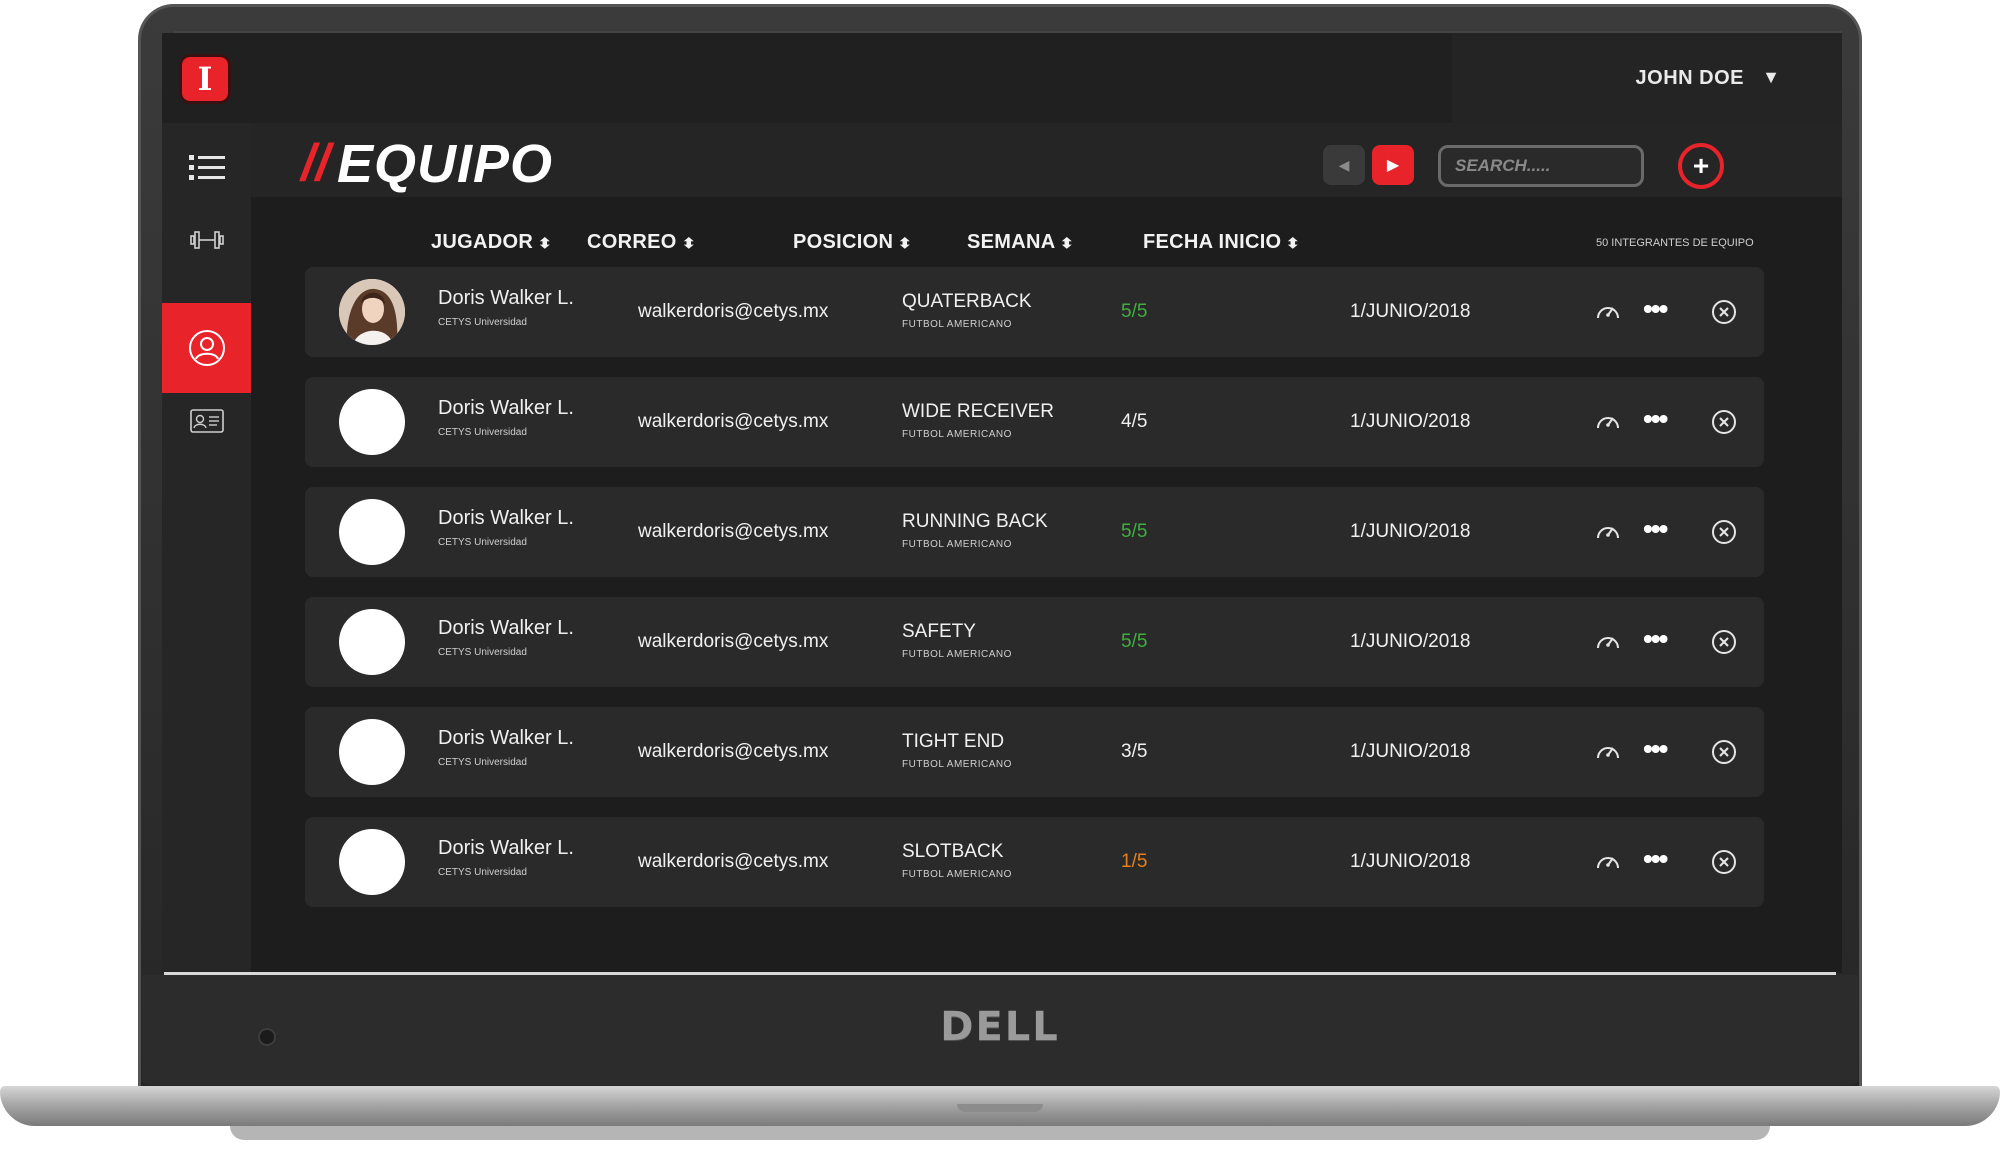 Image resolution: width=2000 pixels, height=1160 pixels. I want to click on user-profile-icon, so click(206, 348).